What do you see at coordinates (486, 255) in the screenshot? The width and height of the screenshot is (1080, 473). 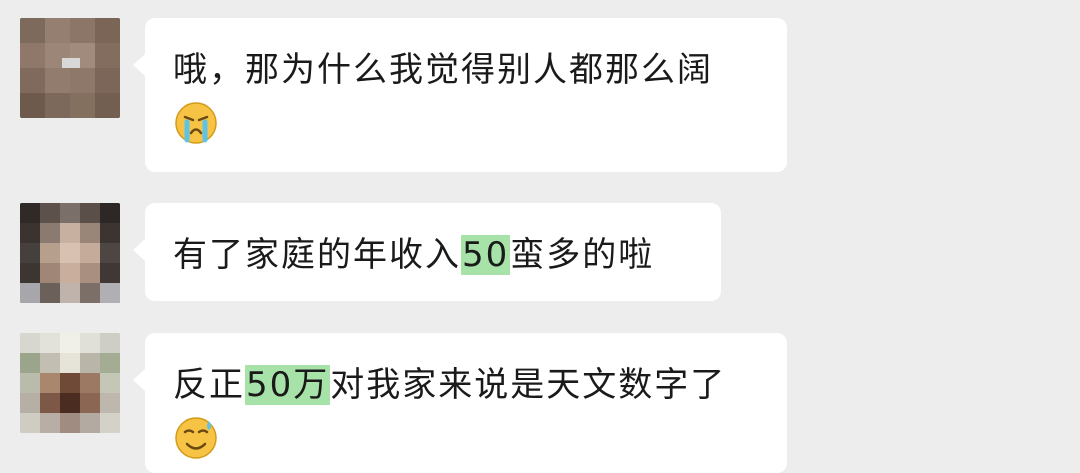 I see `highlighted-text: 50` at bounding box center [486, 255].